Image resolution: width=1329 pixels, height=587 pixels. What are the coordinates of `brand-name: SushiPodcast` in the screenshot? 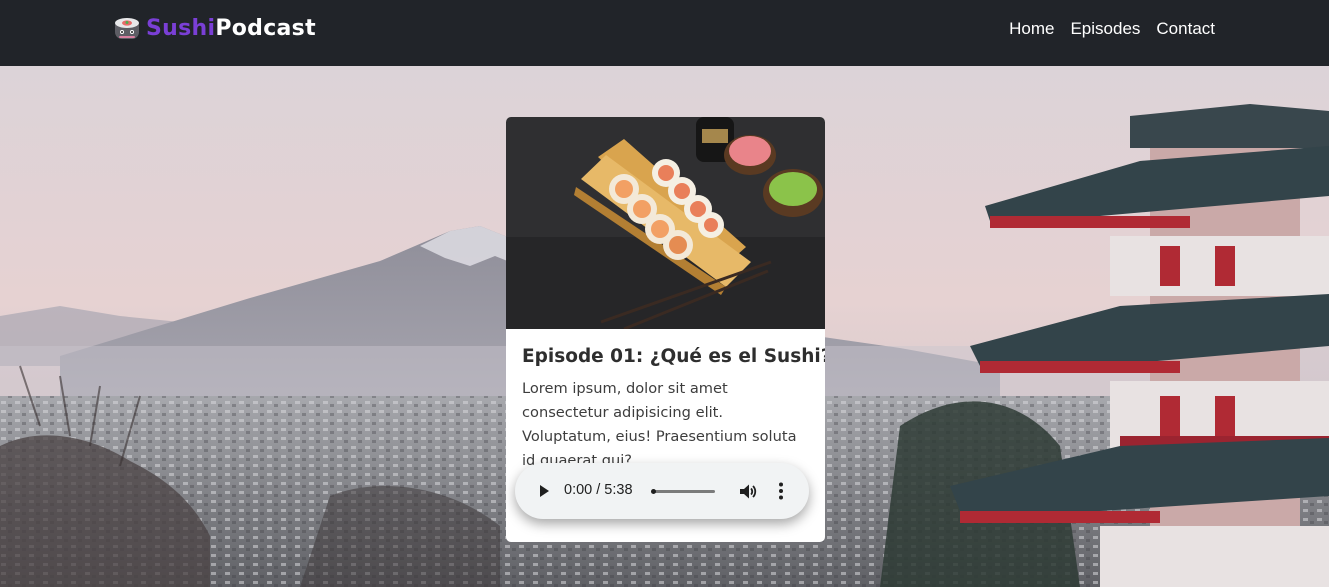 It's located at (231, 29).